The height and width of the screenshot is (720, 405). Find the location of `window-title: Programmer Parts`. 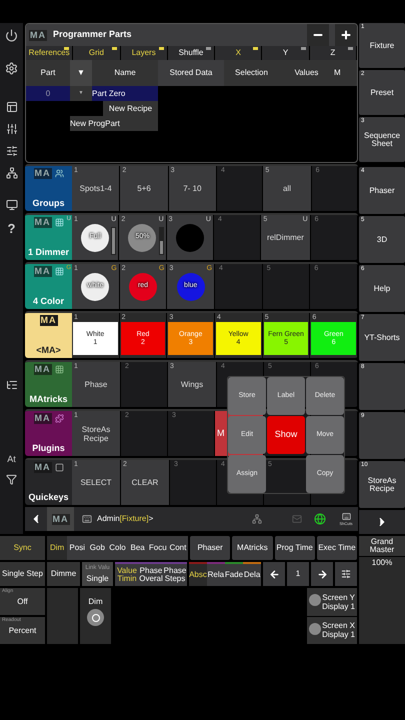

window-title: Programmer Parts is located at coordinates (92, 35).